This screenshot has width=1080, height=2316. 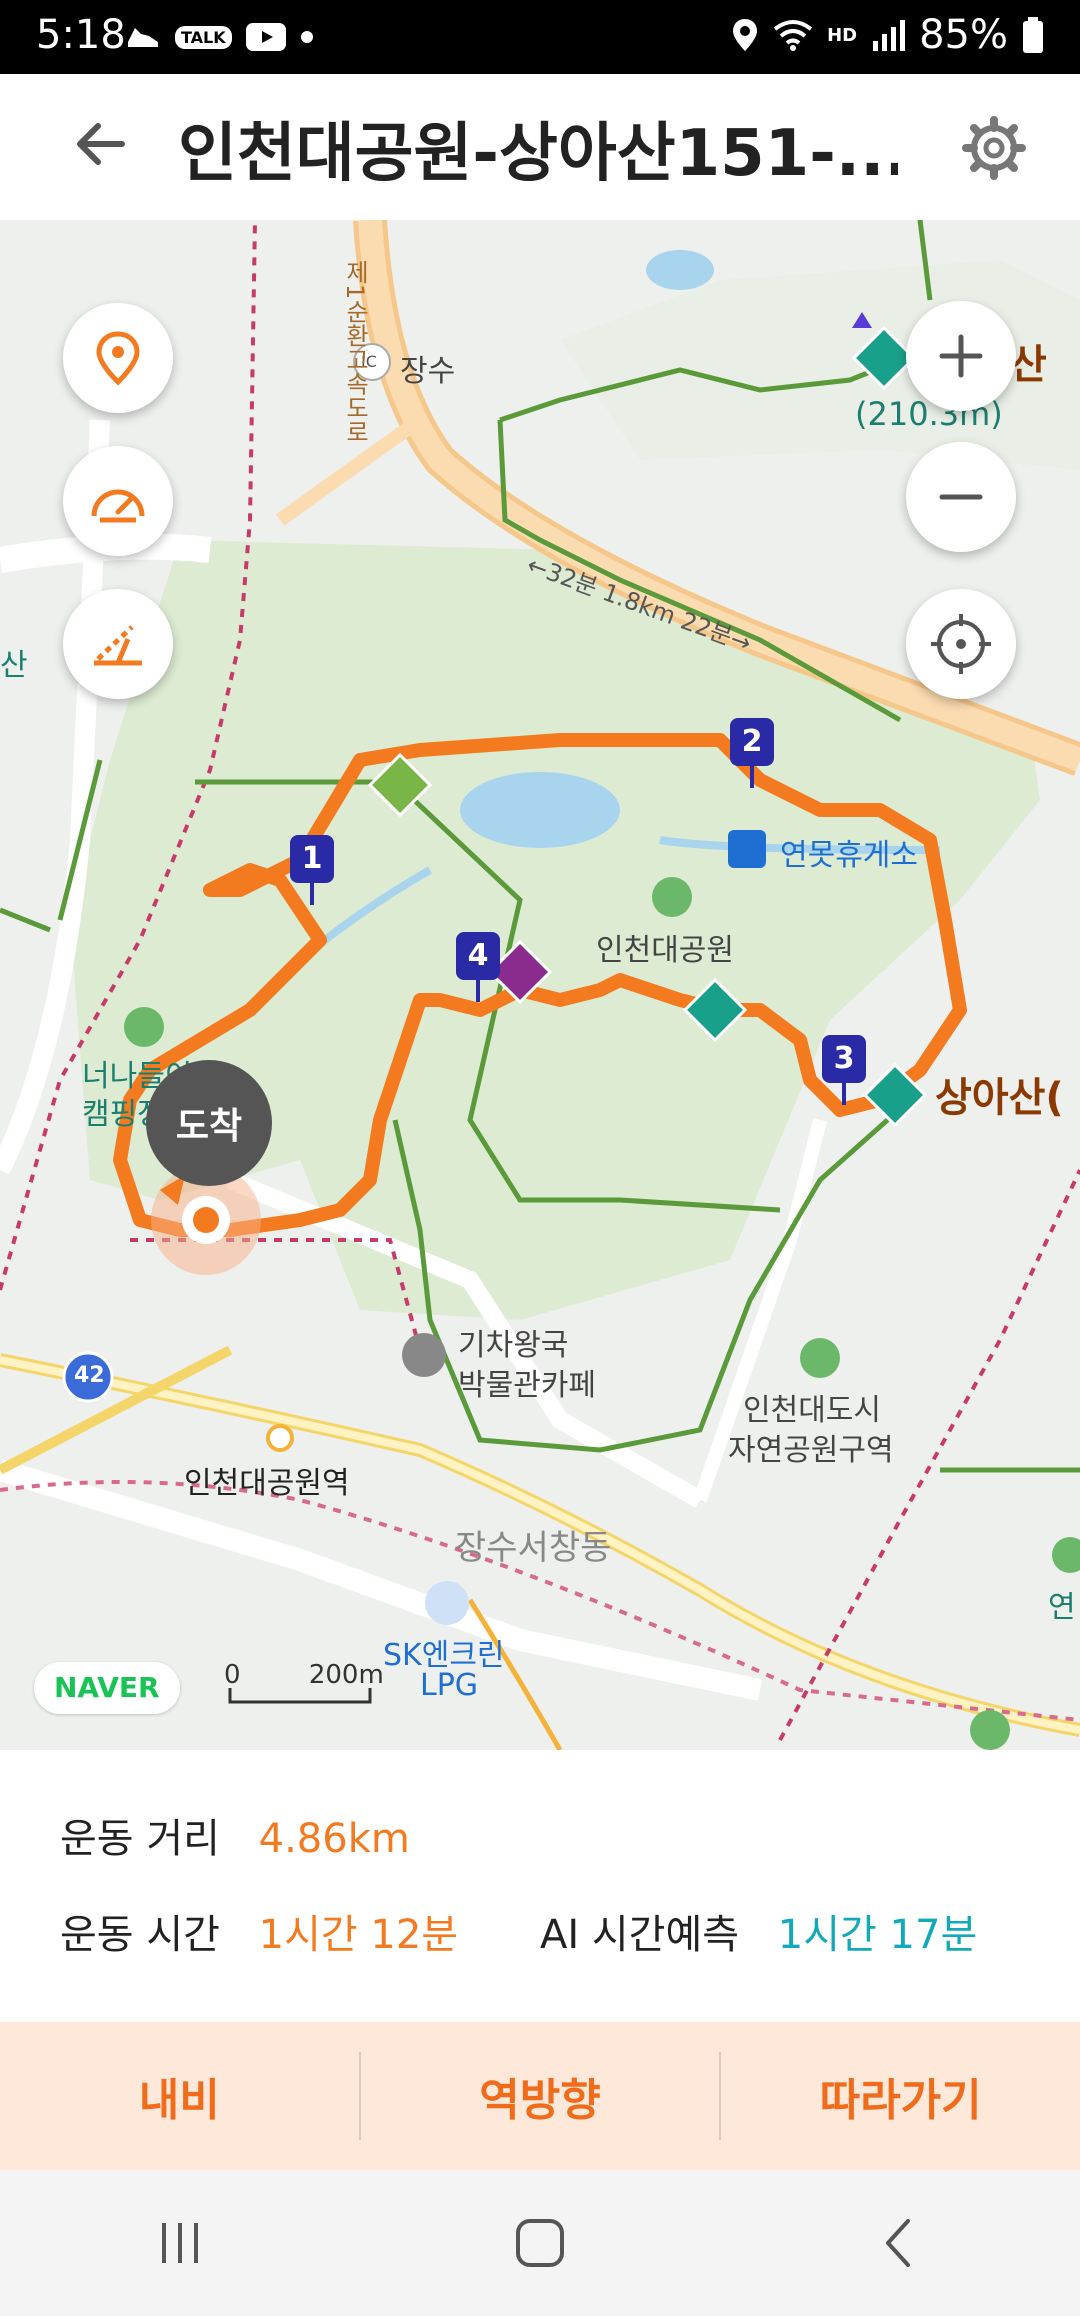 I want to click on home-icon, so click(x=540, y=2243).